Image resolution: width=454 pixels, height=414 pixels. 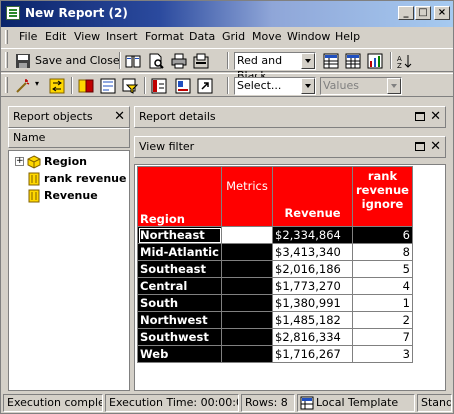 What do you see at coordinates (233, 36) in the screenshot?
I see `menu-grid: Grid` at bounding box center [233, 36].